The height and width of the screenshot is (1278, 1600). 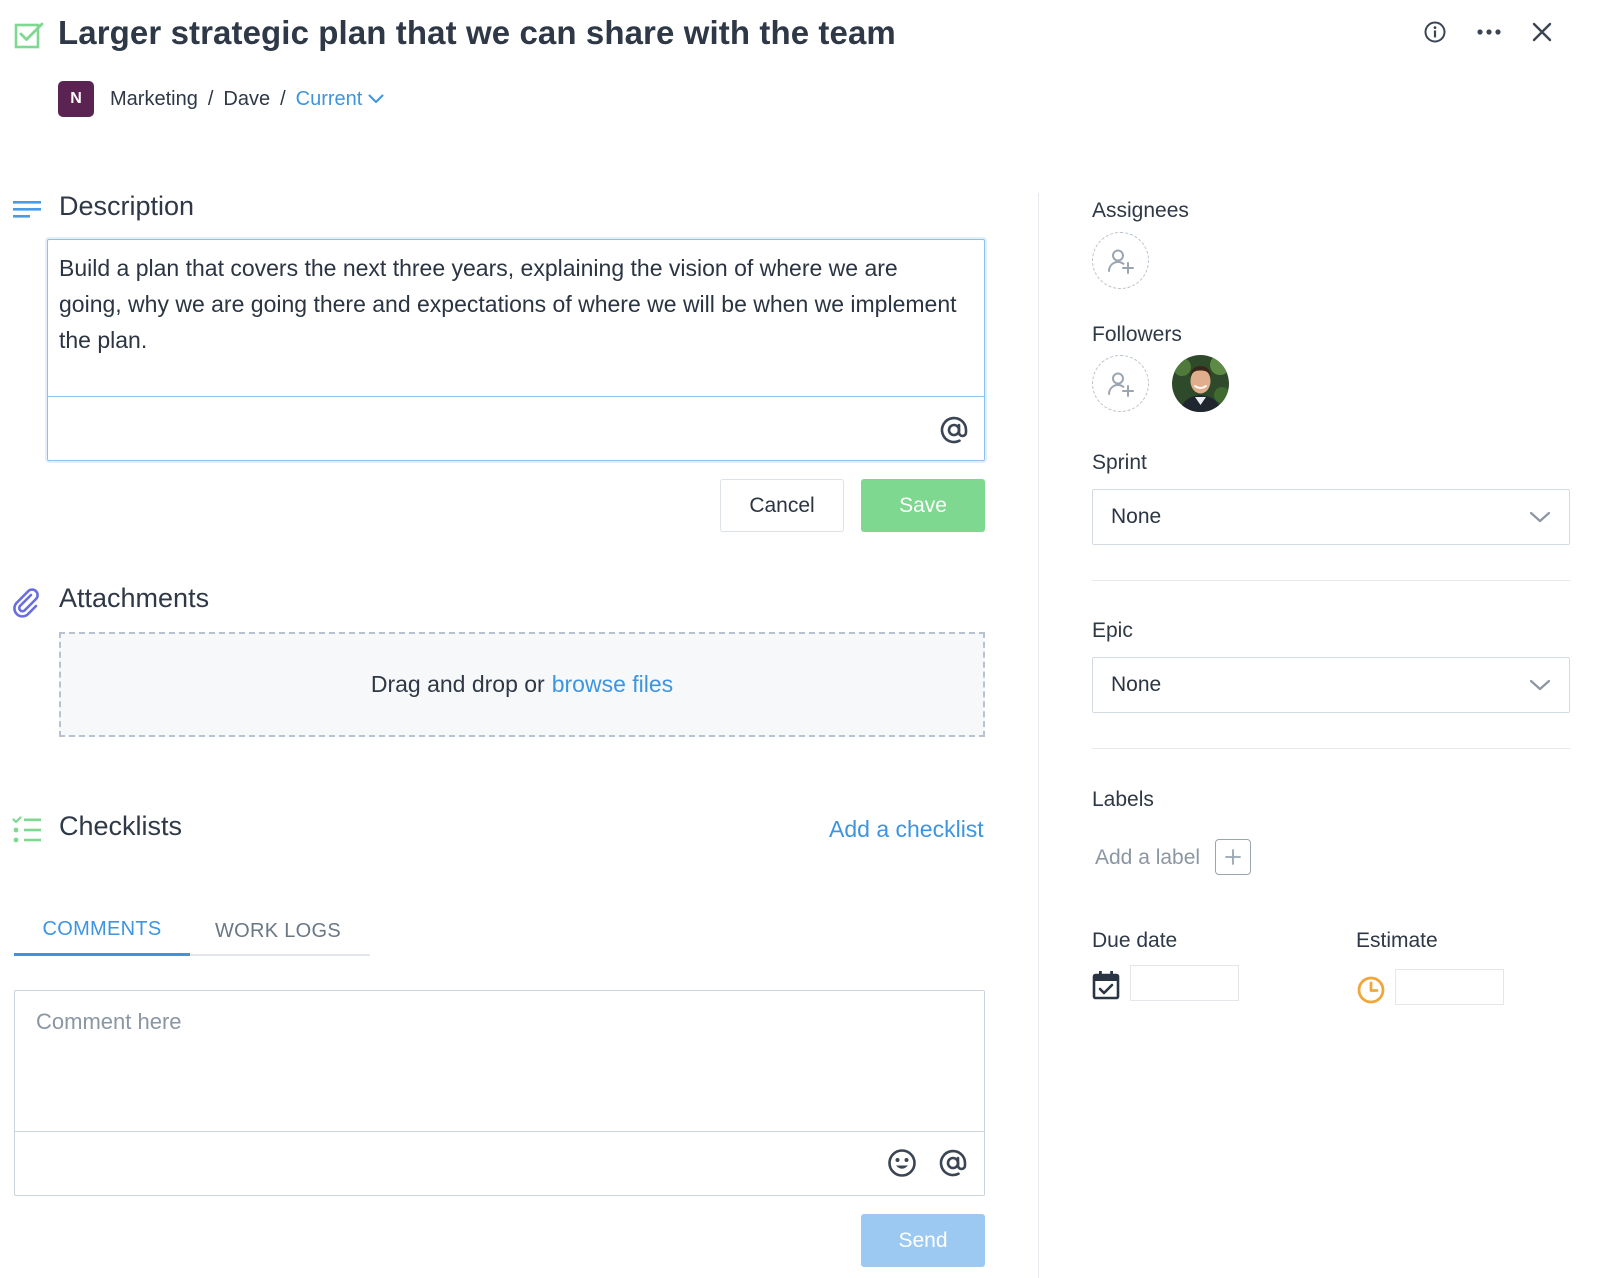 I want to click on comment-input, so click(x=486, y=1022).